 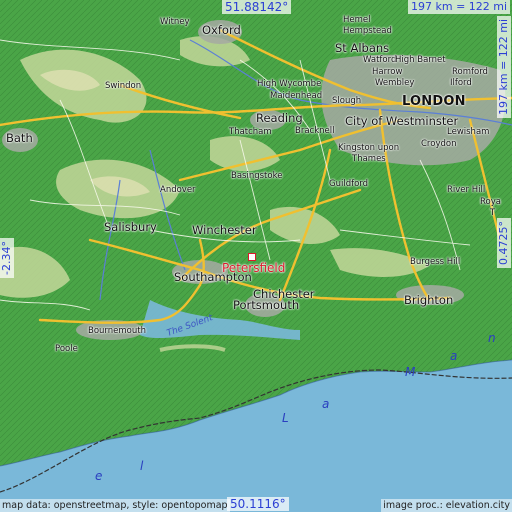 What do you see at coordinates (470, 72) in the screenshot?
I see `place-romford: Romford` at bounding box center [470, 72].